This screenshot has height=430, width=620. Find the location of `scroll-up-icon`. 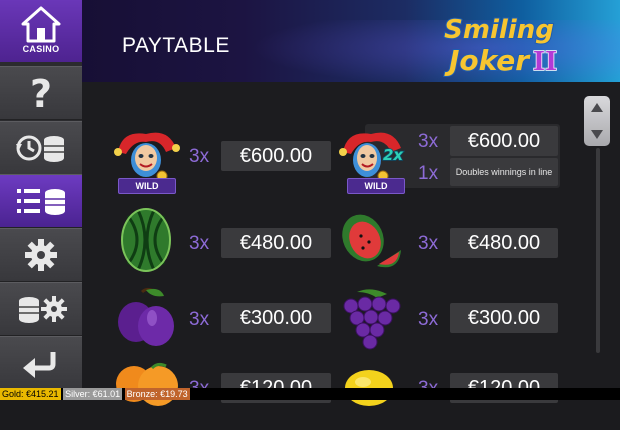

scroll-up-icon is located at coordinates (597, 108).